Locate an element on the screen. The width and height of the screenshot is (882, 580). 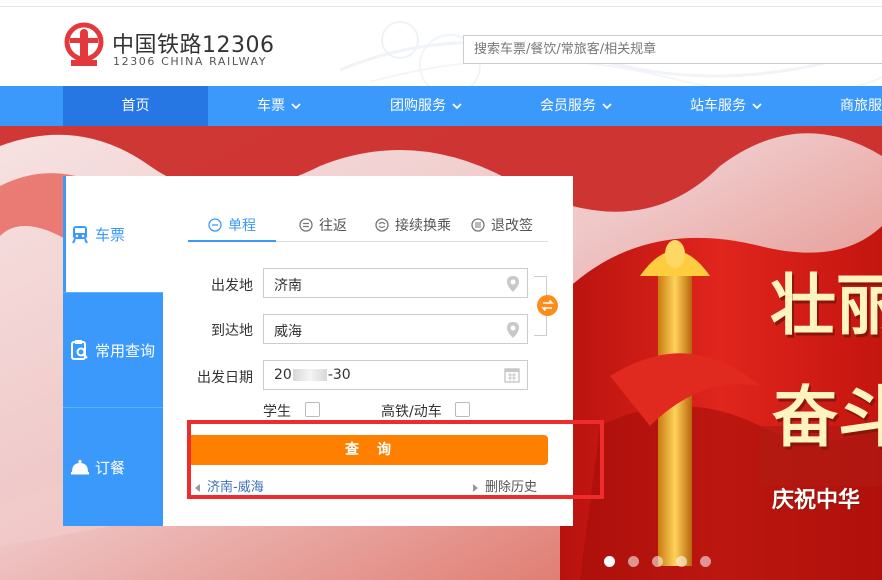
swap-stations-button is located at coordinates (547, 305).